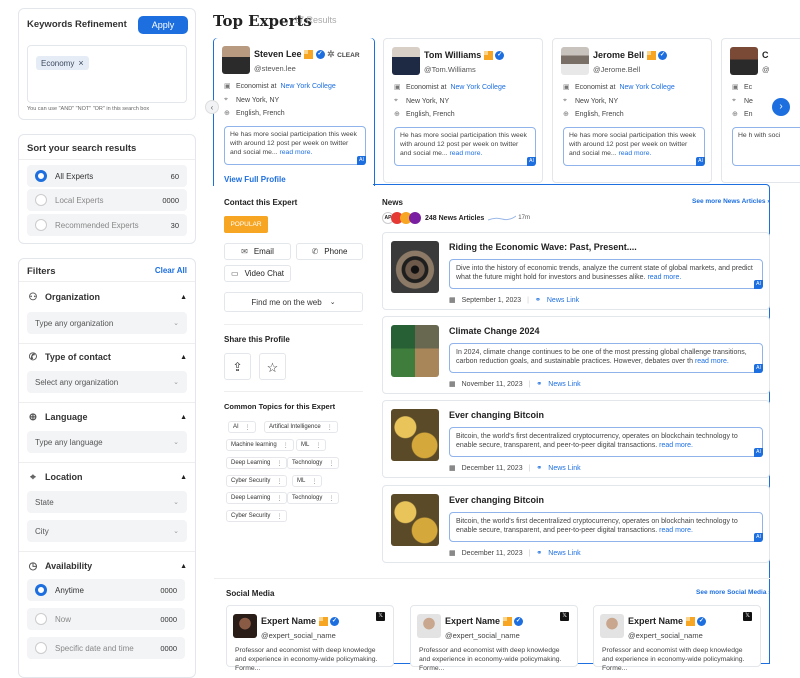  Describe the element at coordinates (171, 270) in the screenshot. I see `clear-all-link: Clear All` at that location.